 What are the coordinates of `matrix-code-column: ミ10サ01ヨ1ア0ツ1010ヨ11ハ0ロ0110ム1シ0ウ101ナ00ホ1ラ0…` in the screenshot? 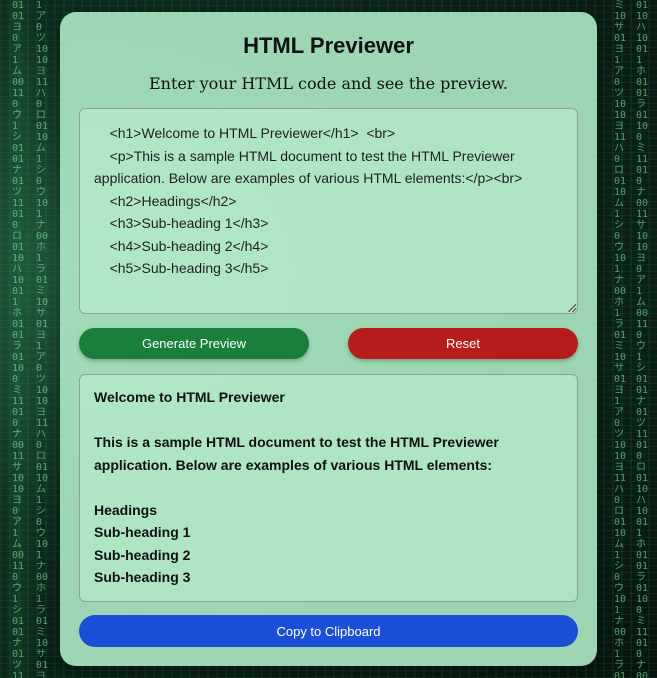 It's located at (620, 339).